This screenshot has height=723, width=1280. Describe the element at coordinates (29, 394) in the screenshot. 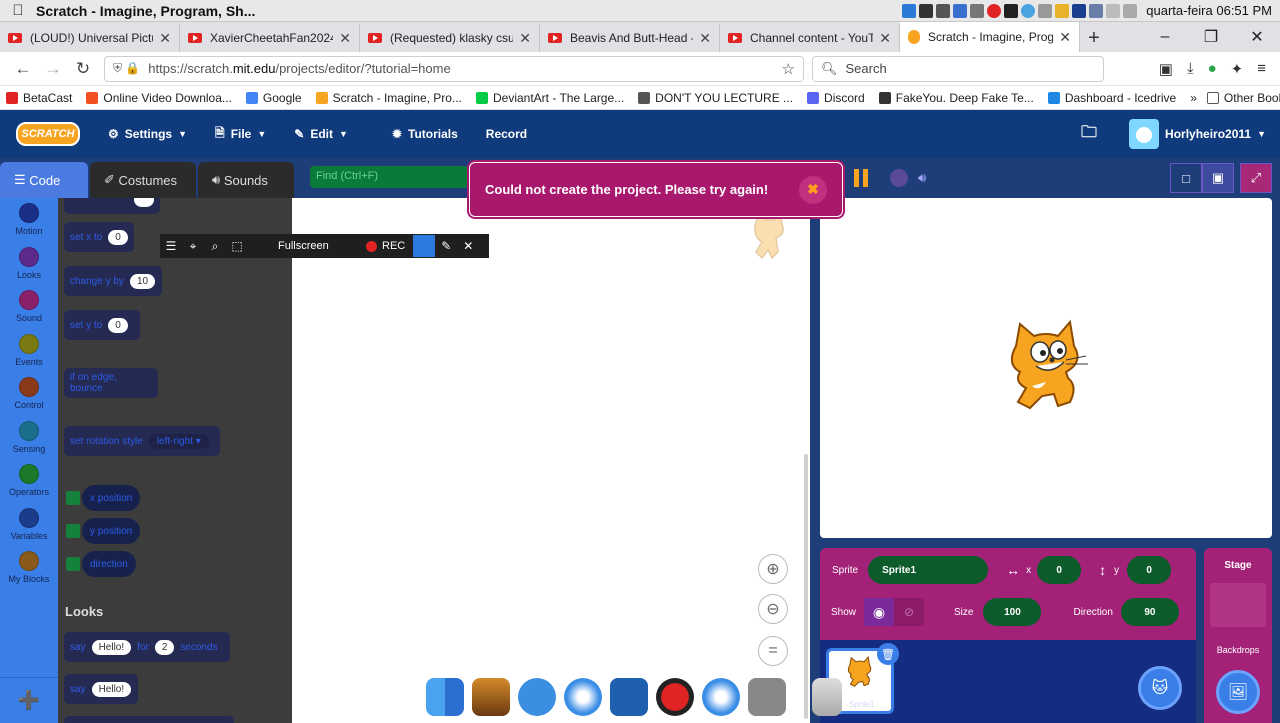

I see `category-control: Control` at that location.